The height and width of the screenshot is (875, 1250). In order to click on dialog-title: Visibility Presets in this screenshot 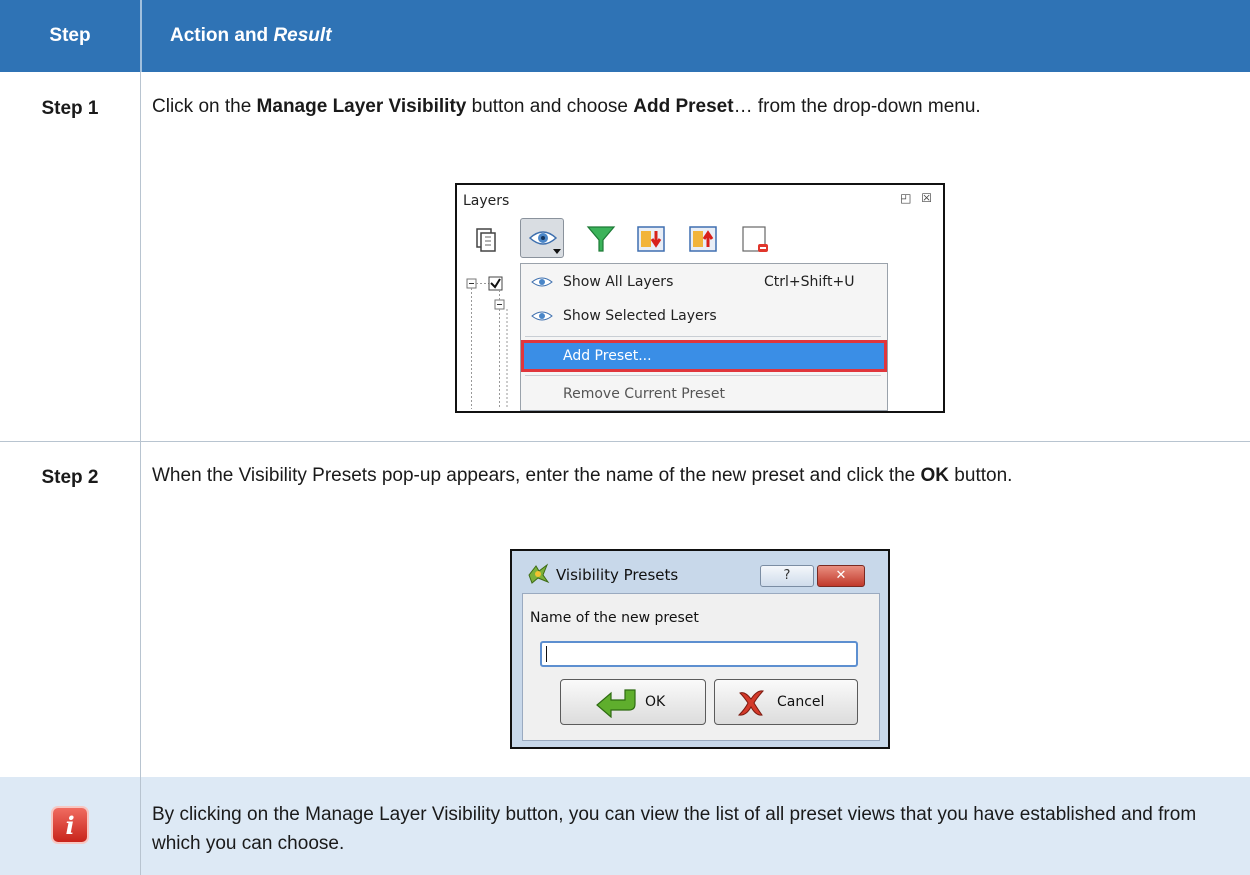, I will do `click(617, 575)`.